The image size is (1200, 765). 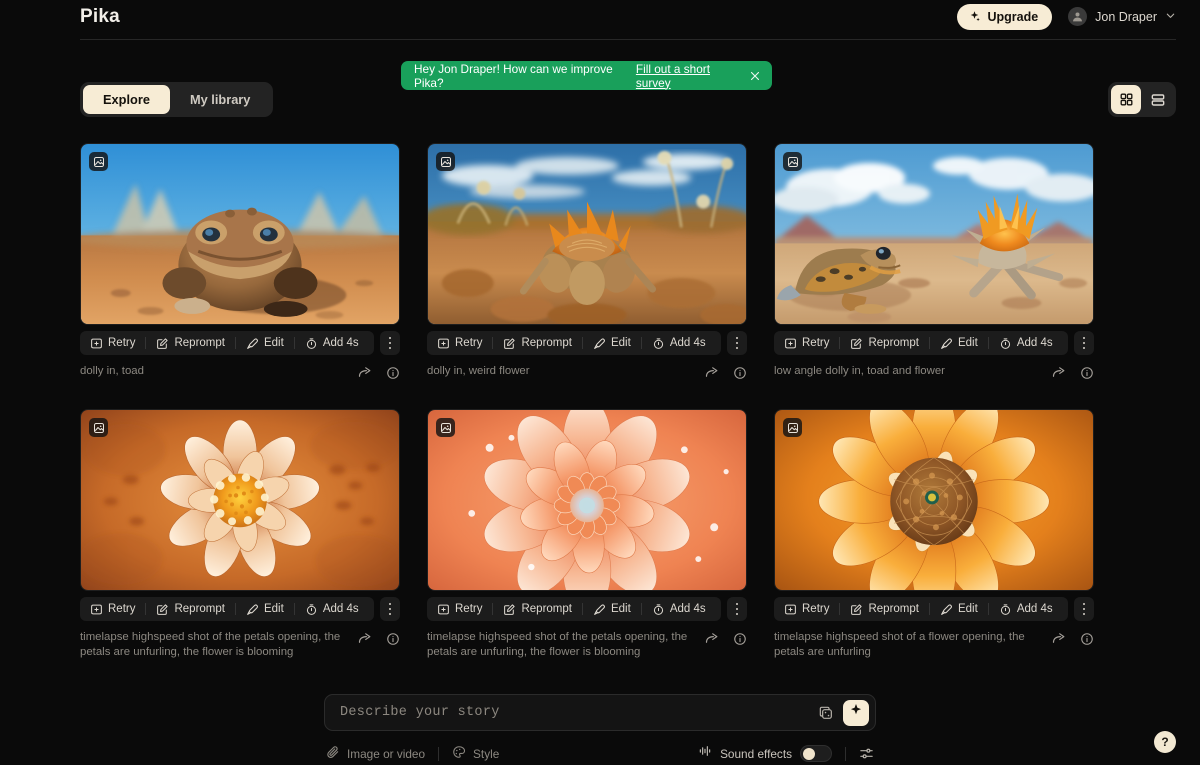 What do you see at coordinates (628, 99) in the screenshot?
I see `toolbar-row: Explore My library` at bounding box center [628, 99].